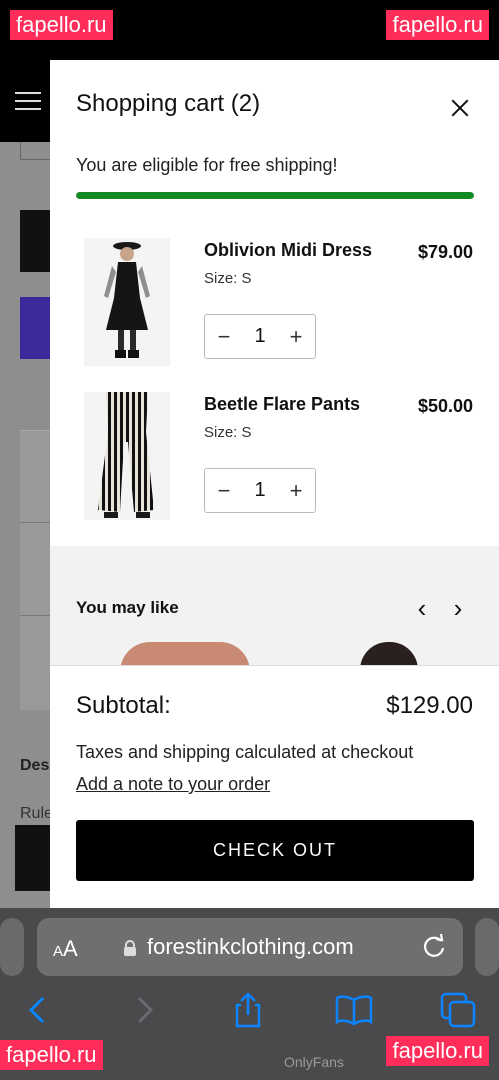 This screenshot has width=499, height=1080. Describe the element at coordinates (168, 103) in the screenshot. I see `cart-title: Shopping cart (2)` at that location.